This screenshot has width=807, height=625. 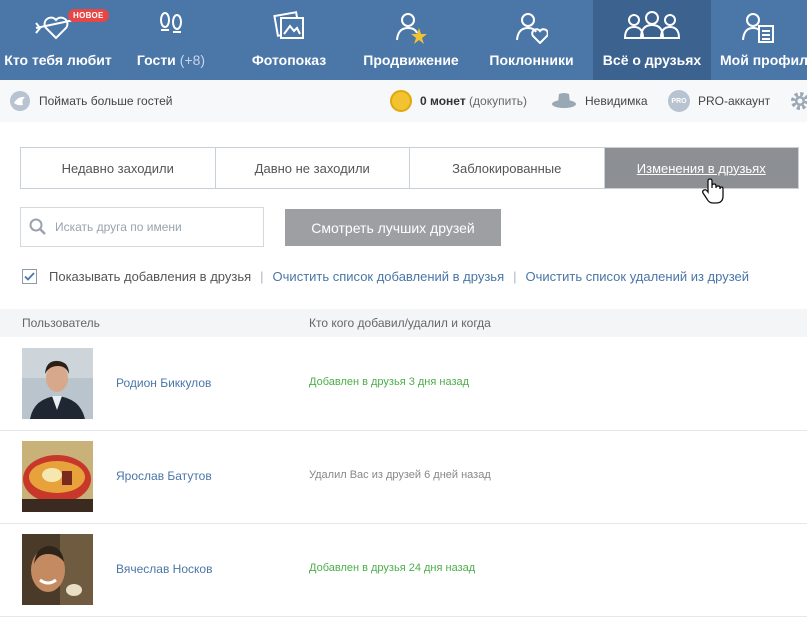 What do you see at coordinates (58, 40) in the screenshot?
I see `nav-item-who-loves-you: НОВОЕ Кто тебя любит` at bounding box center [58, 40].